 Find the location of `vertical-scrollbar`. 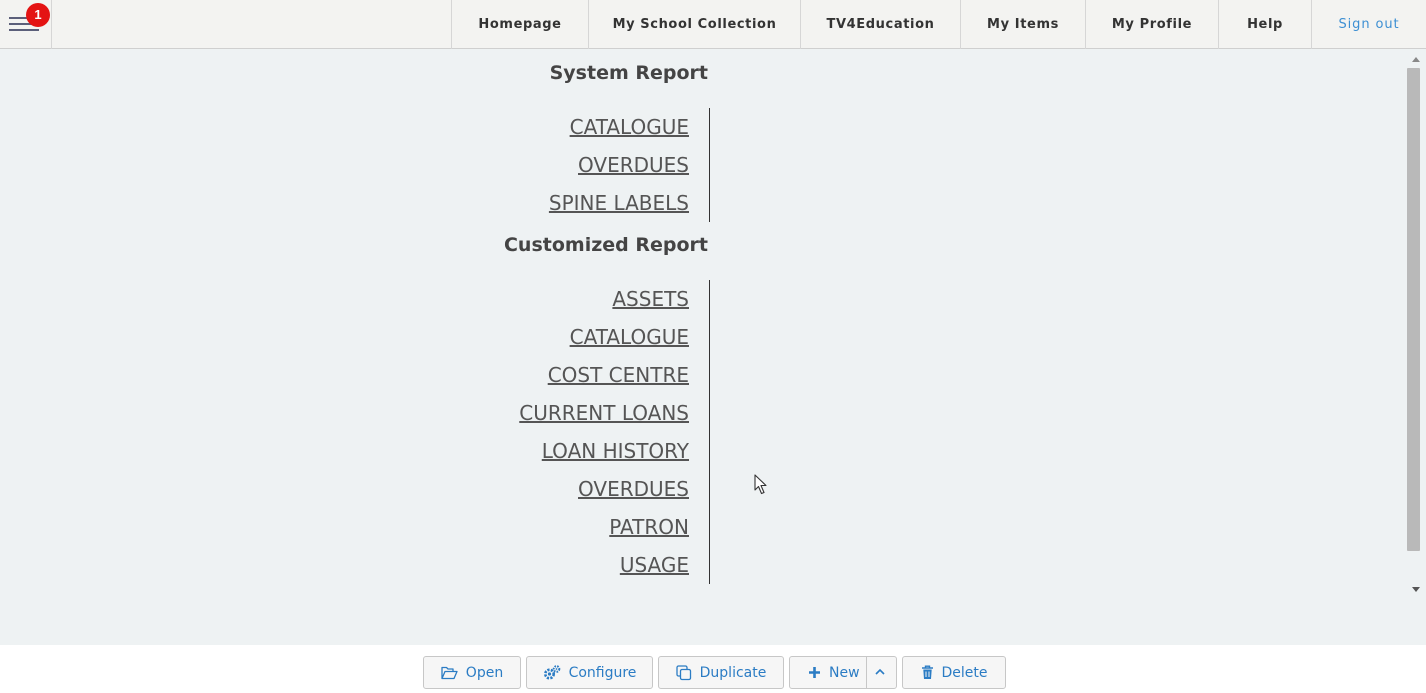

vertical-scrollbar is located at coordinates (1415, 323).